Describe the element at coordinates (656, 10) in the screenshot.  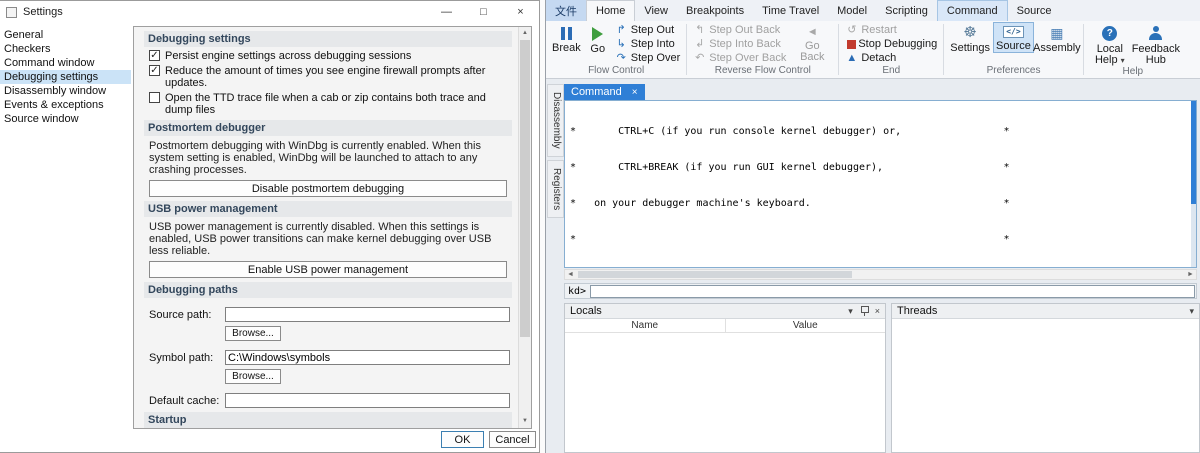
I see `tab-view: View` at that location.